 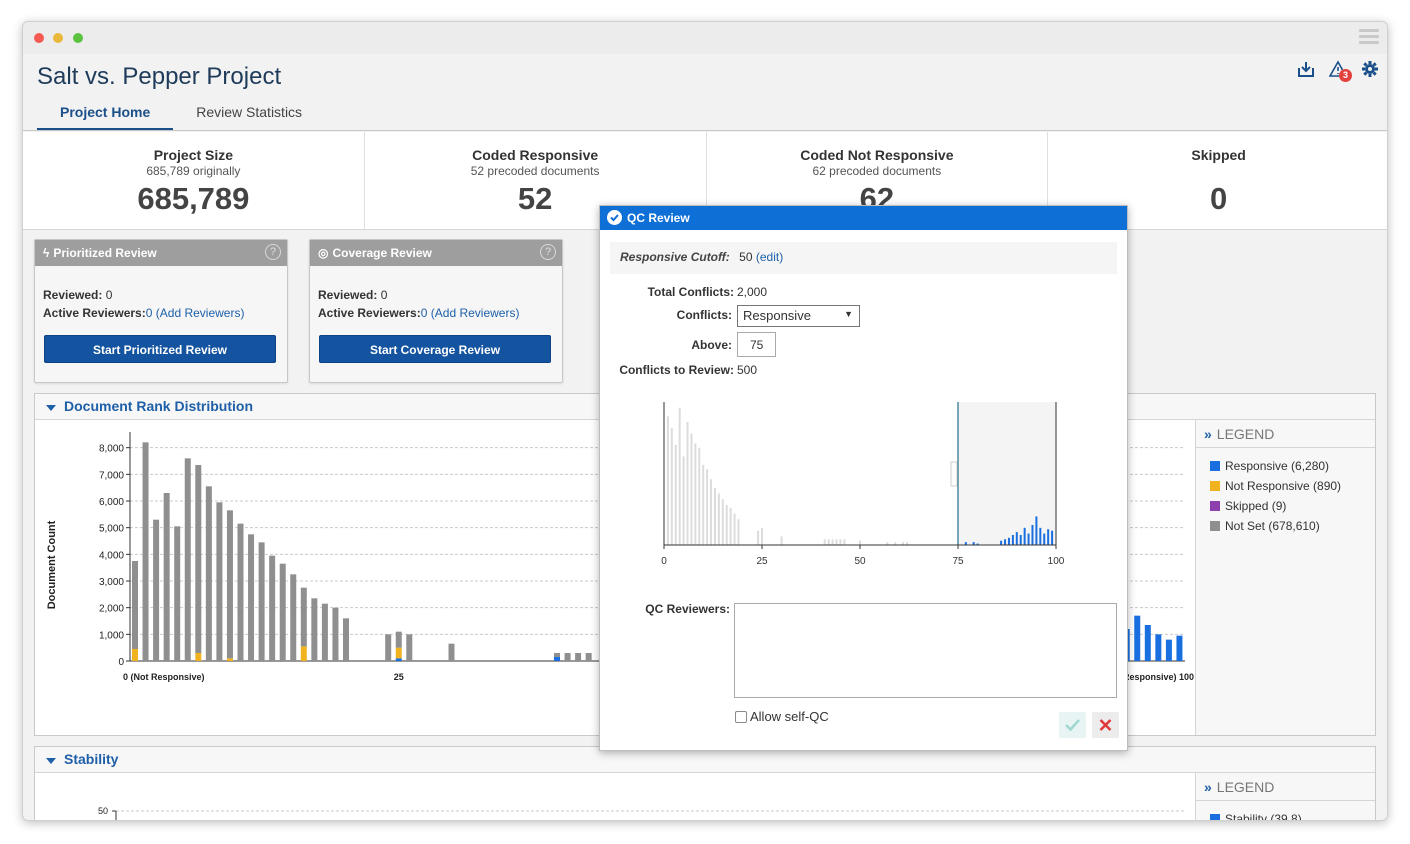 I want to click on settings-gear-icon, so click(x=1370, y=69).